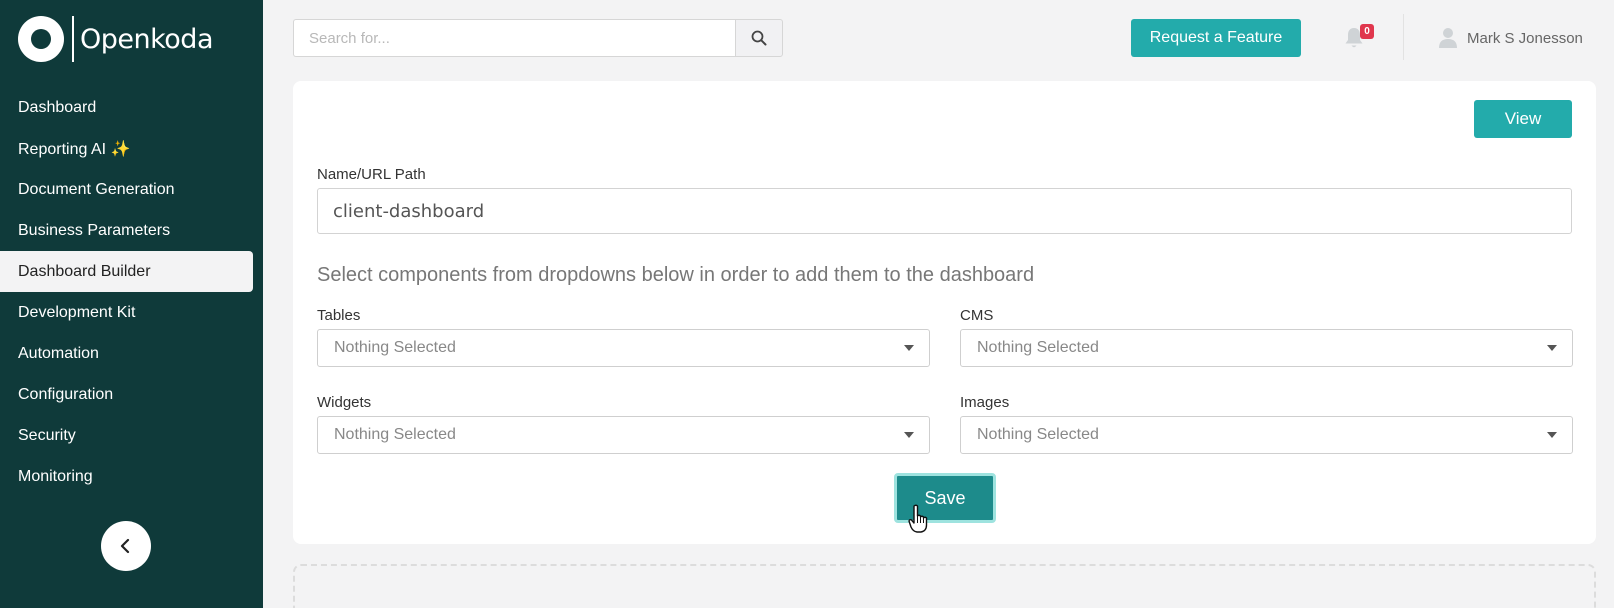  I want to click on search-button, so click(759, 38).